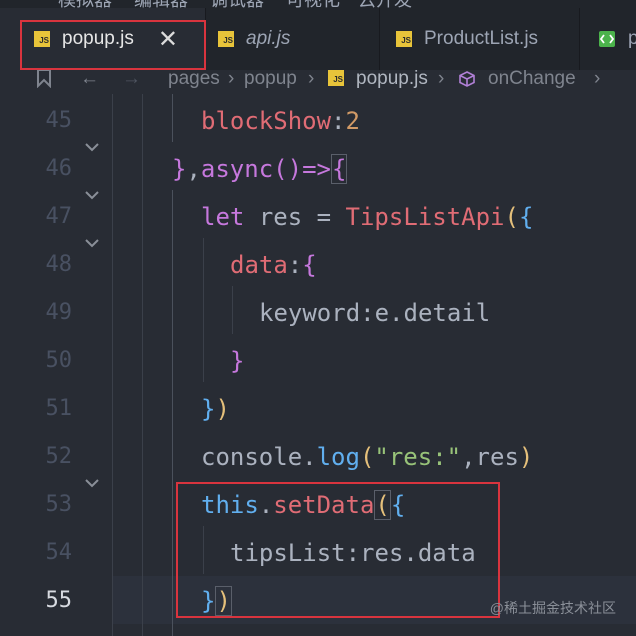 Image resolution: width=636 pixels, height=636 pixels. What do you see at coordinates (59, 408) in the screenshot?
I see `line-number: 51` at bounding box center [59, 408].